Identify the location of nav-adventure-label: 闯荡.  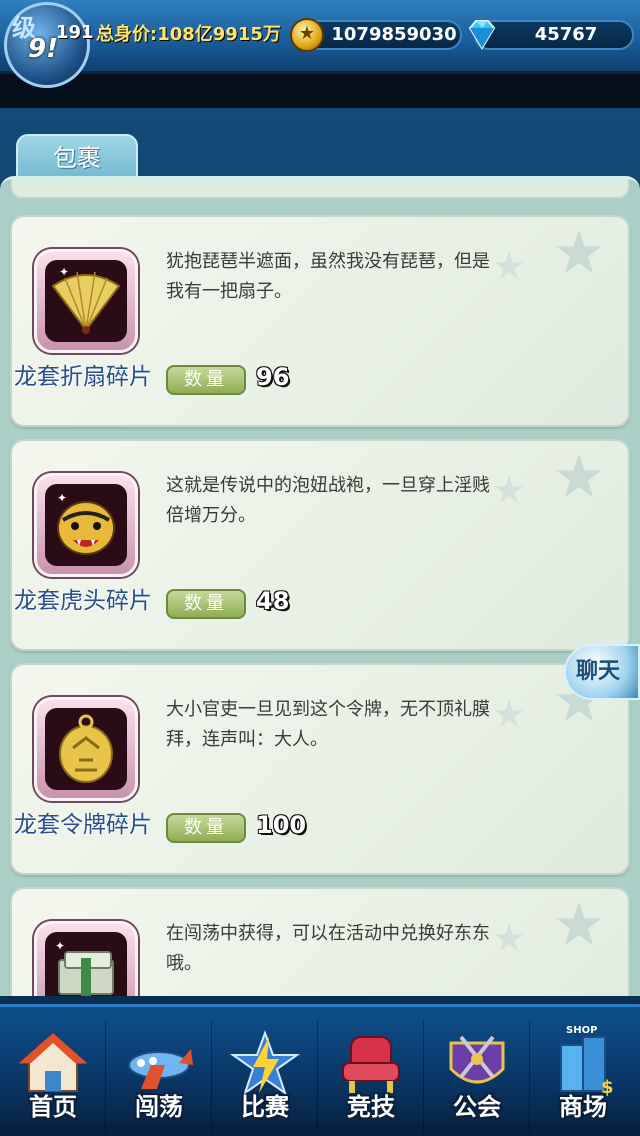
(159, 1107).